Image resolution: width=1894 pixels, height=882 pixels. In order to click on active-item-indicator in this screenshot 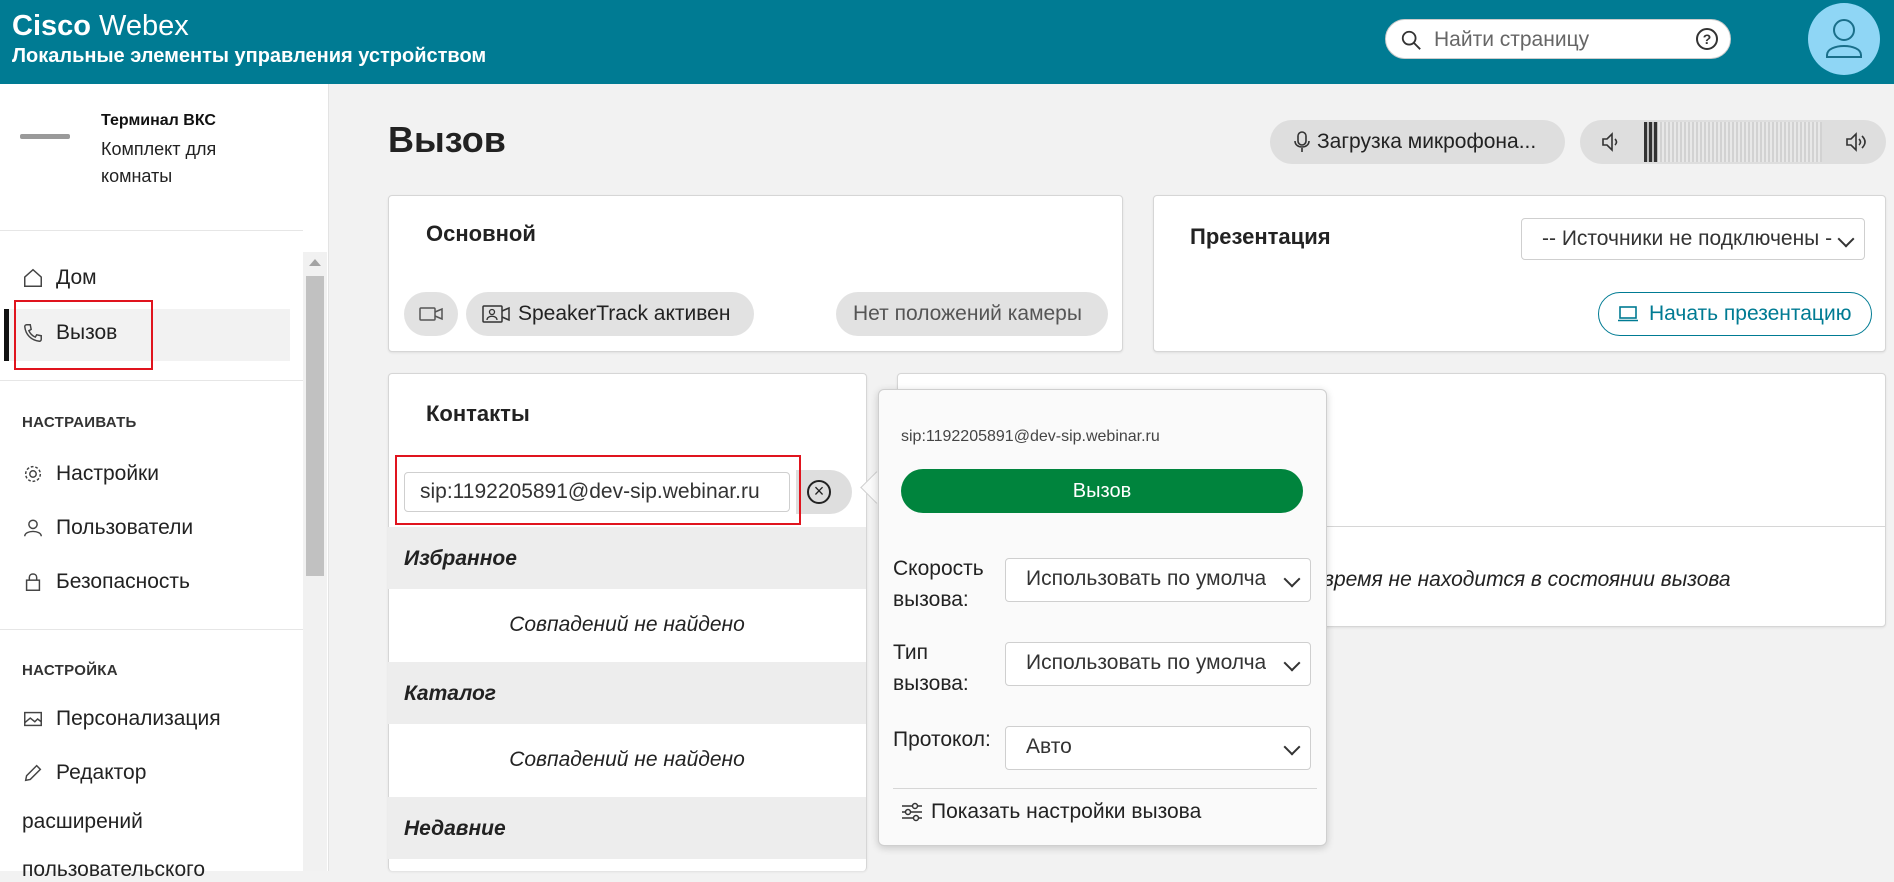, I will do `click(6, 335)`.